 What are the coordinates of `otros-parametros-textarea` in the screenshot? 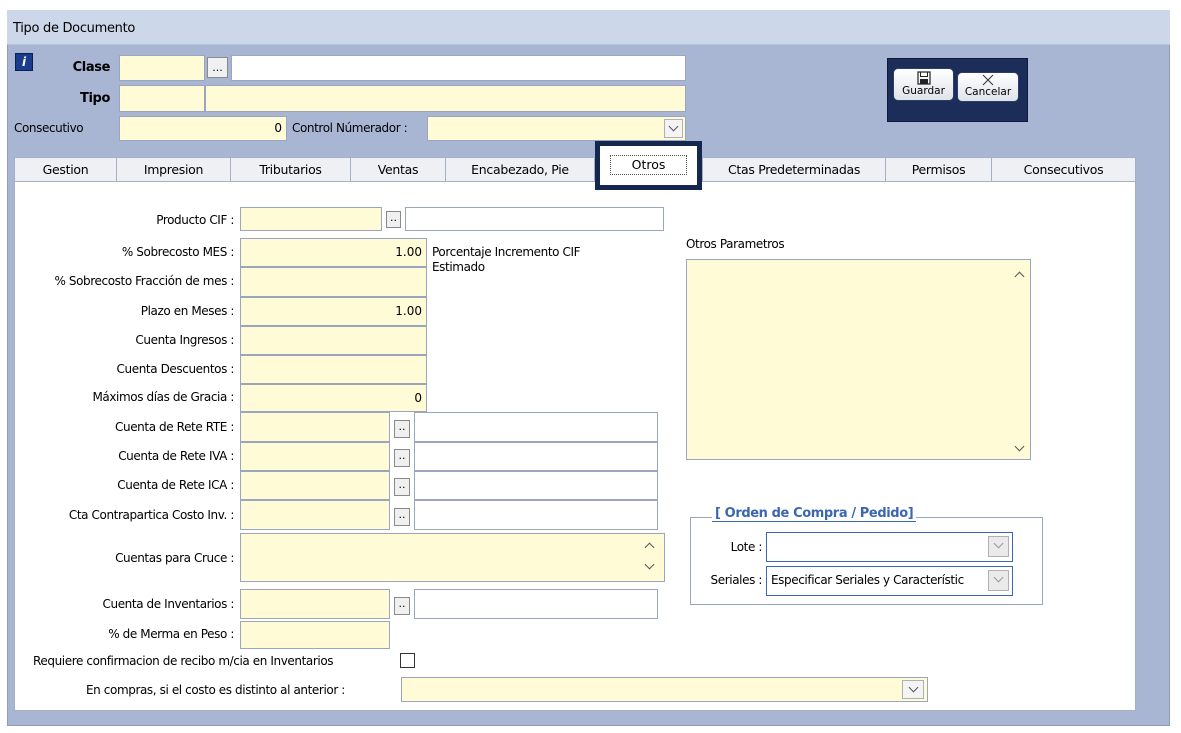 It's located at (858, 359).